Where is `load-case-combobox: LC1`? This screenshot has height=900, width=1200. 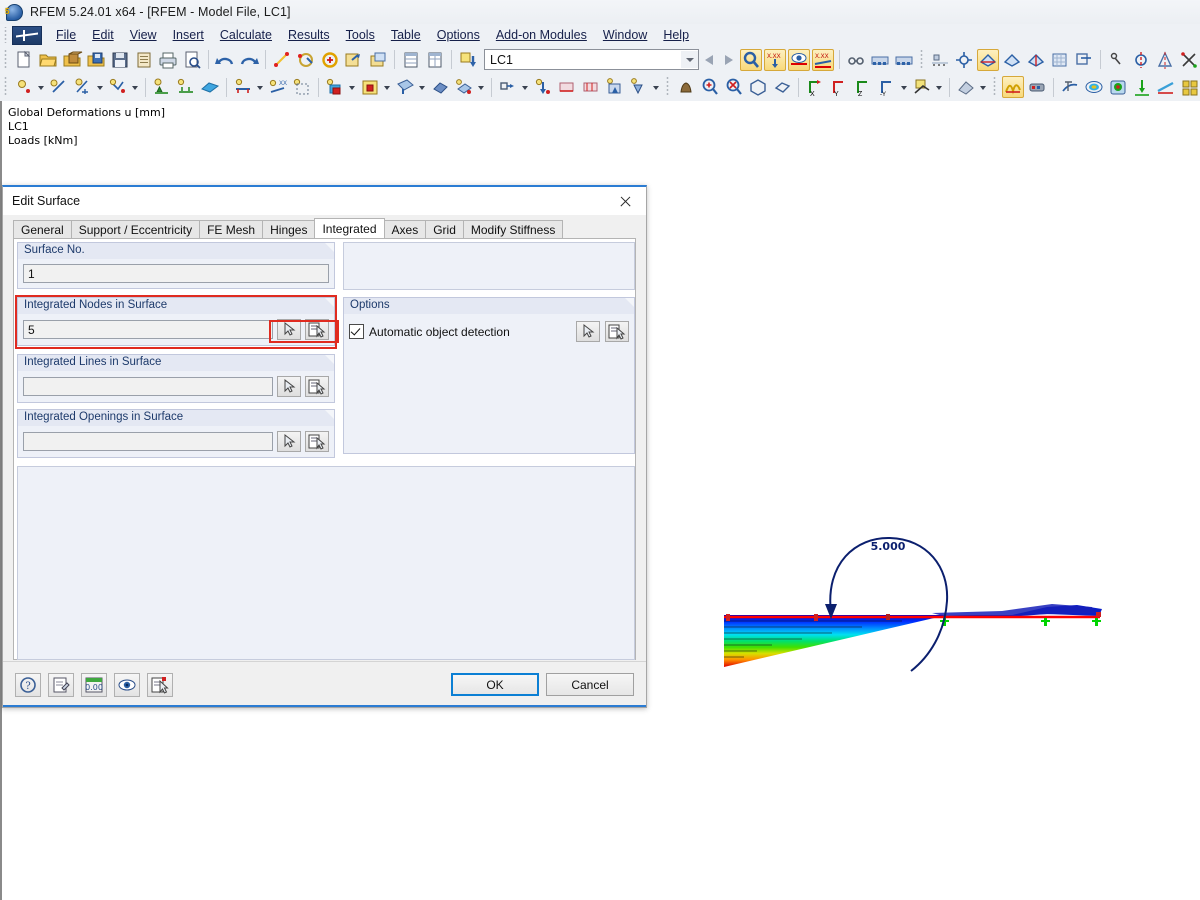
load-case-combobox: LC1 is located at coordinates (591, 59).